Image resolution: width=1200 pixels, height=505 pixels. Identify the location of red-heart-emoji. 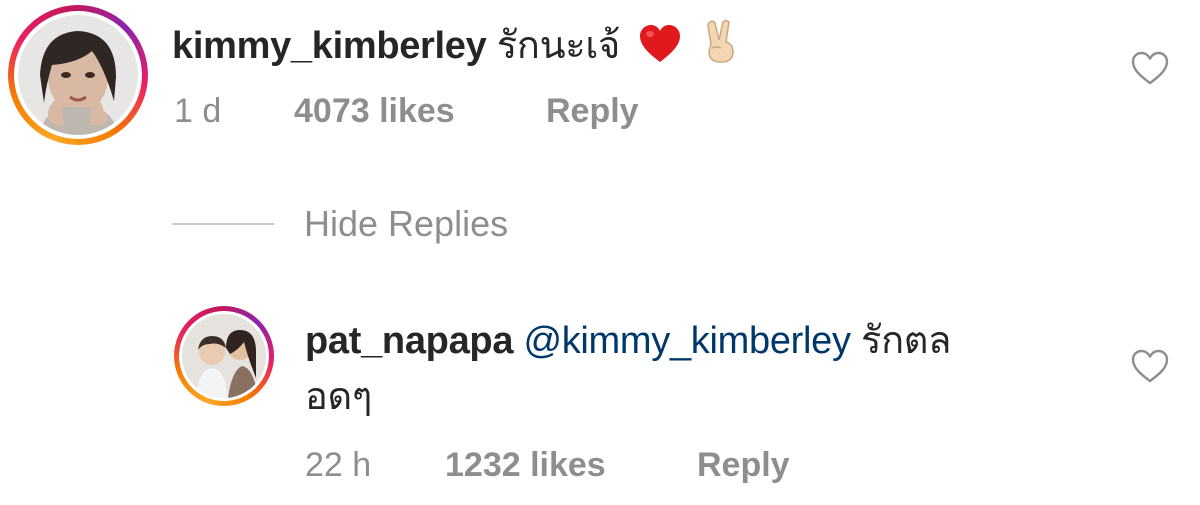
(660, 49).